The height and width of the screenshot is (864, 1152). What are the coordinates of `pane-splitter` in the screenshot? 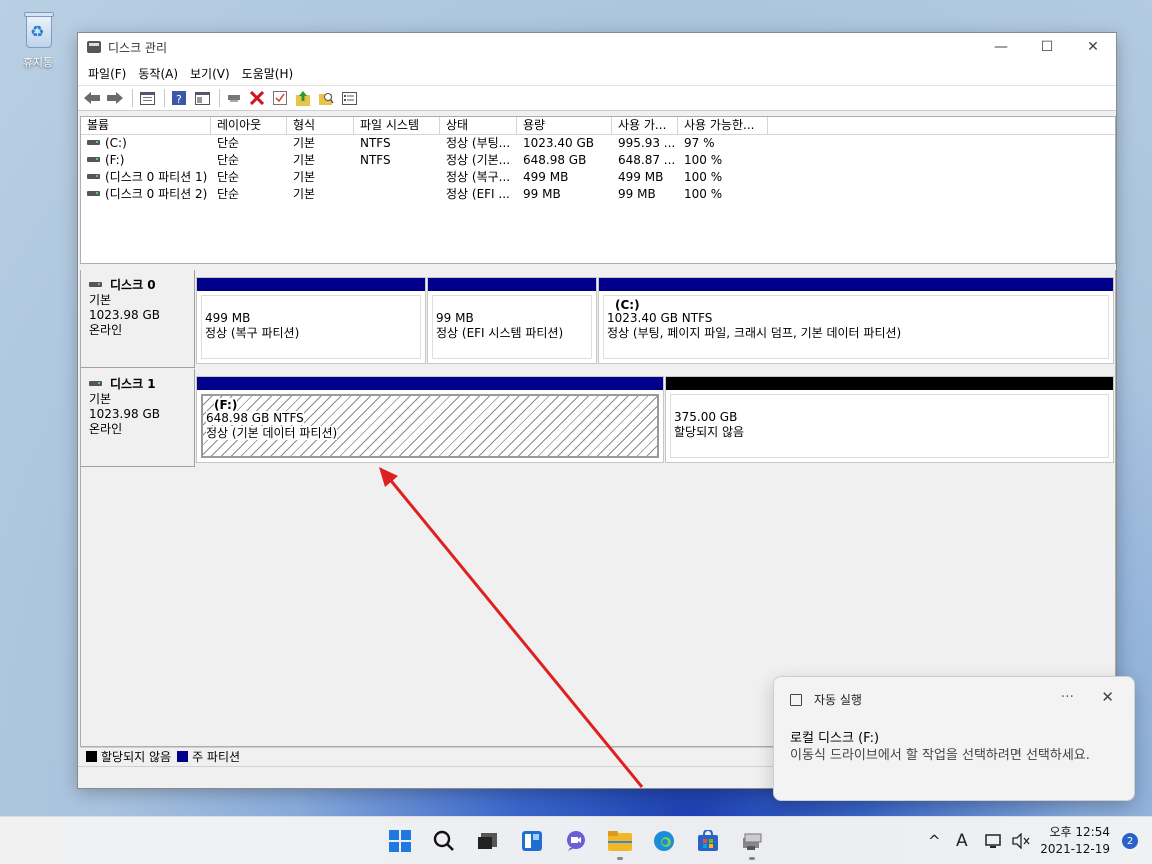 It's located at (598, 267).